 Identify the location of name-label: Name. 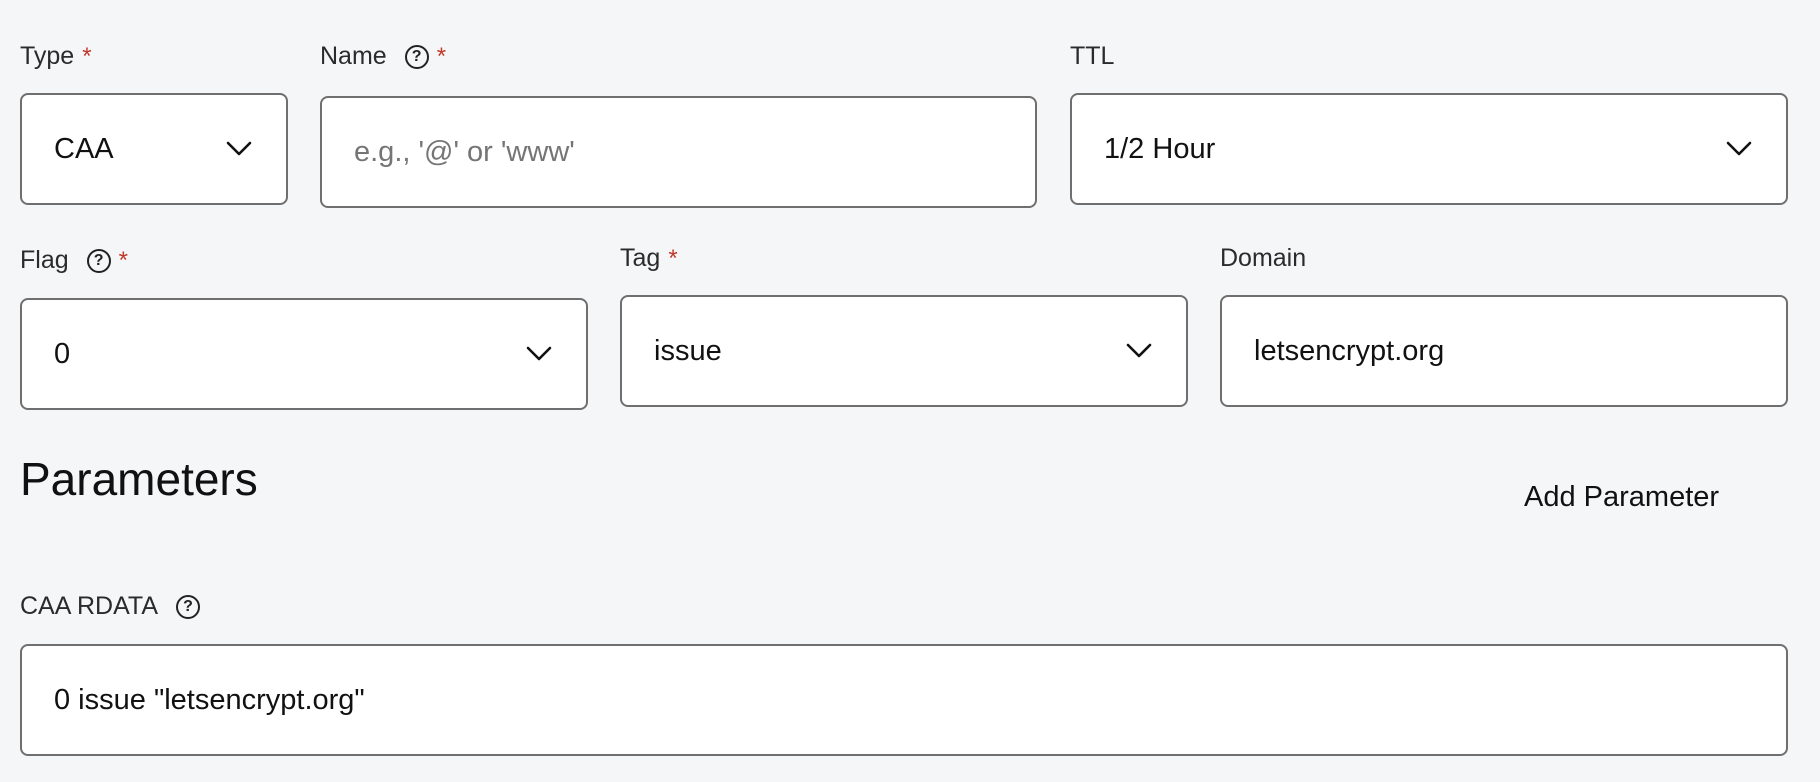
(353, 56).